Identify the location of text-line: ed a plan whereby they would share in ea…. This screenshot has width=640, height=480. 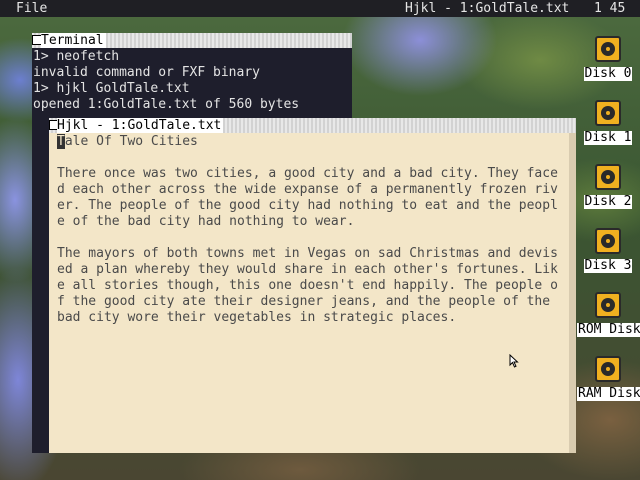
(307, 269).